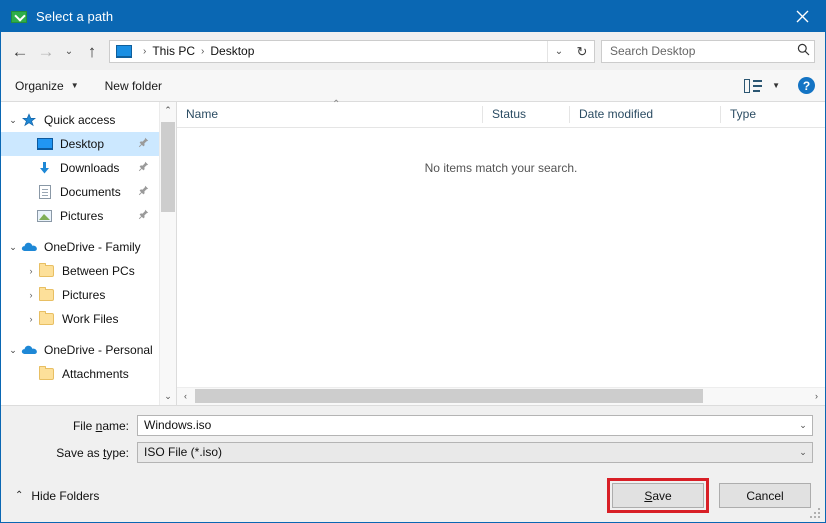 This screenshot has width=826, height=523. Describe the element at coordinates (80, 350) in the screenshot. I see `sidebar-item-onedrive-personal: ⌄ OneDrive - Personal` at that location.